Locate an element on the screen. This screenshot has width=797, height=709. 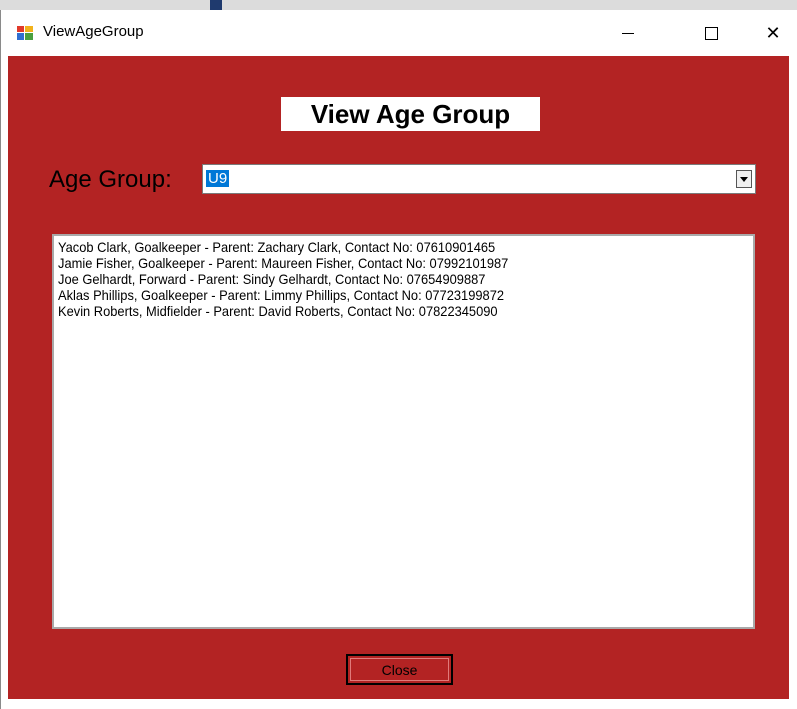
age-group-select: U9 is located at coordinates (479, 179).